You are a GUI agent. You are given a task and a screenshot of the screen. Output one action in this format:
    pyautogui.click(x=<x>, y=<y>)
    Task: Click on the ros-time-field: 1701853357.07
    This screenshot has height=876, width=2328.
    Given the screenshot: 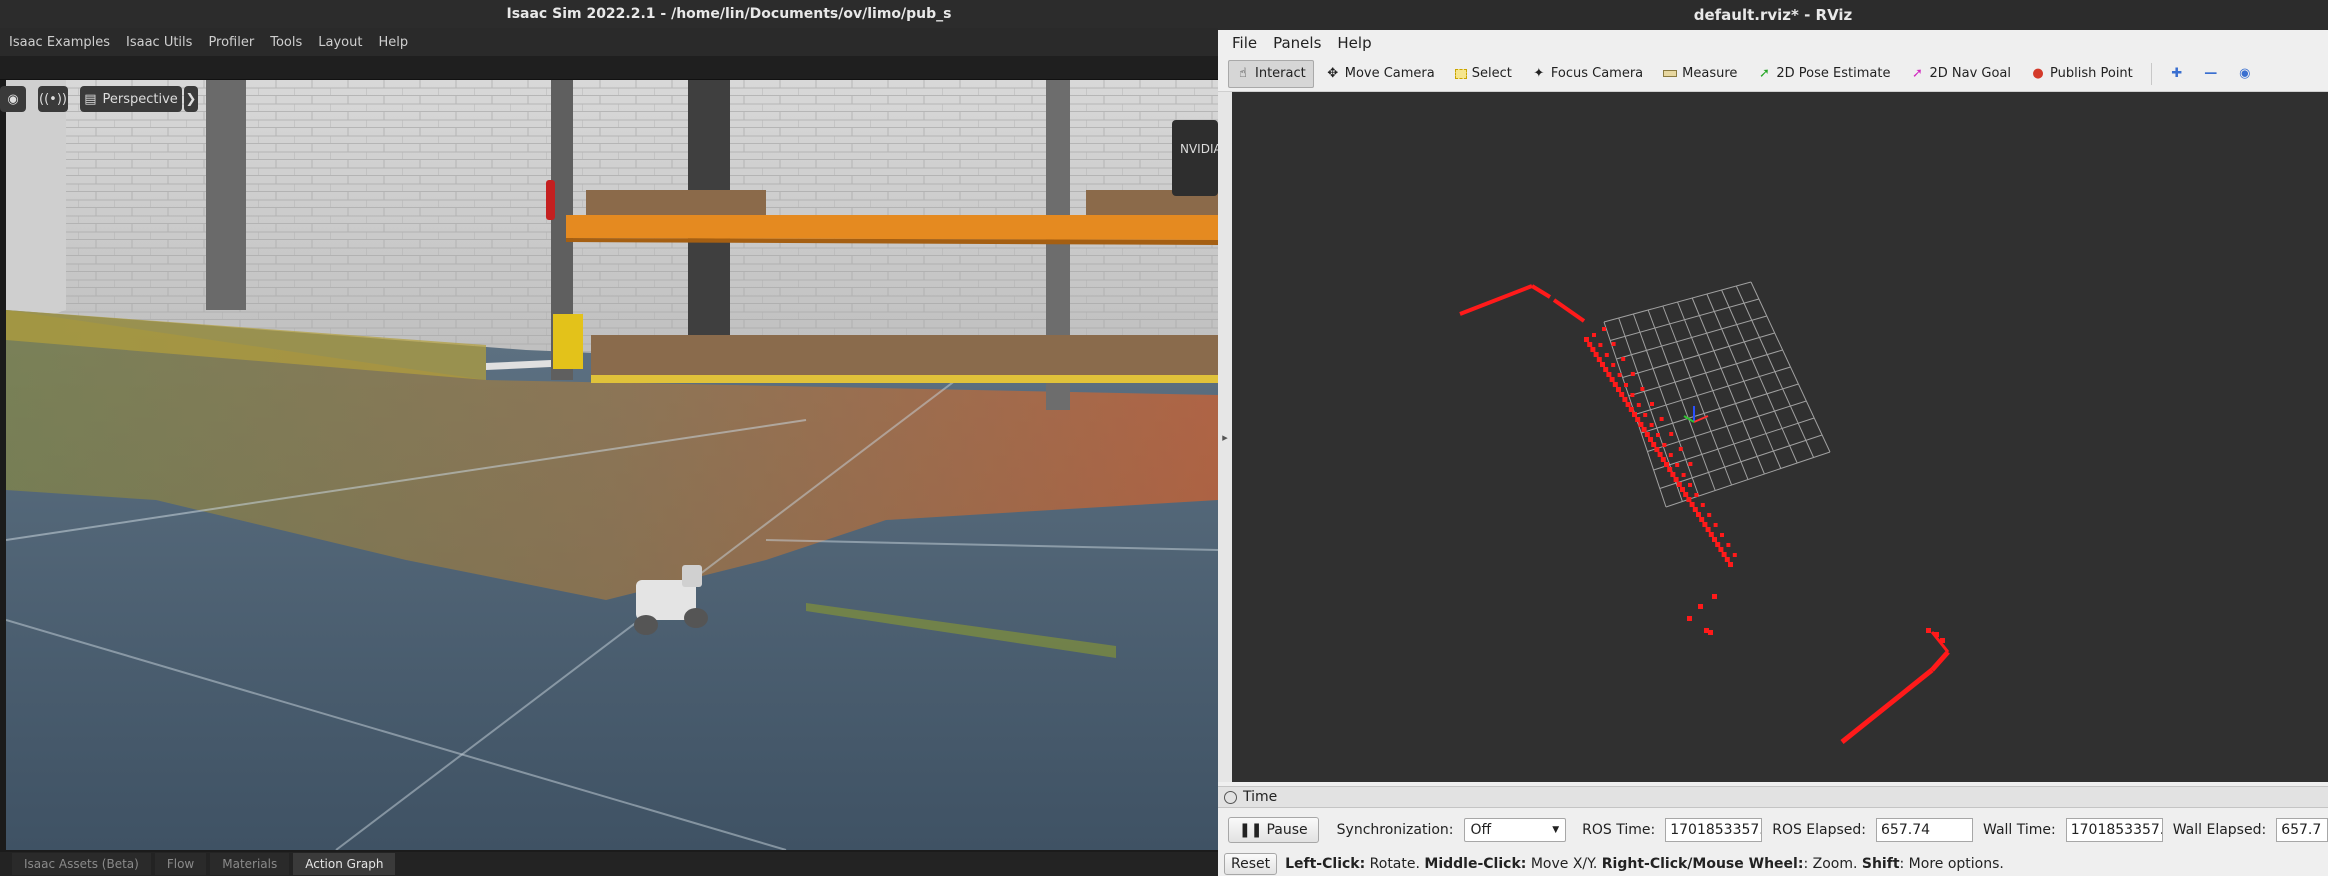 What is the action you would take?
    pyautogui.click(x=1714, y=830)
    